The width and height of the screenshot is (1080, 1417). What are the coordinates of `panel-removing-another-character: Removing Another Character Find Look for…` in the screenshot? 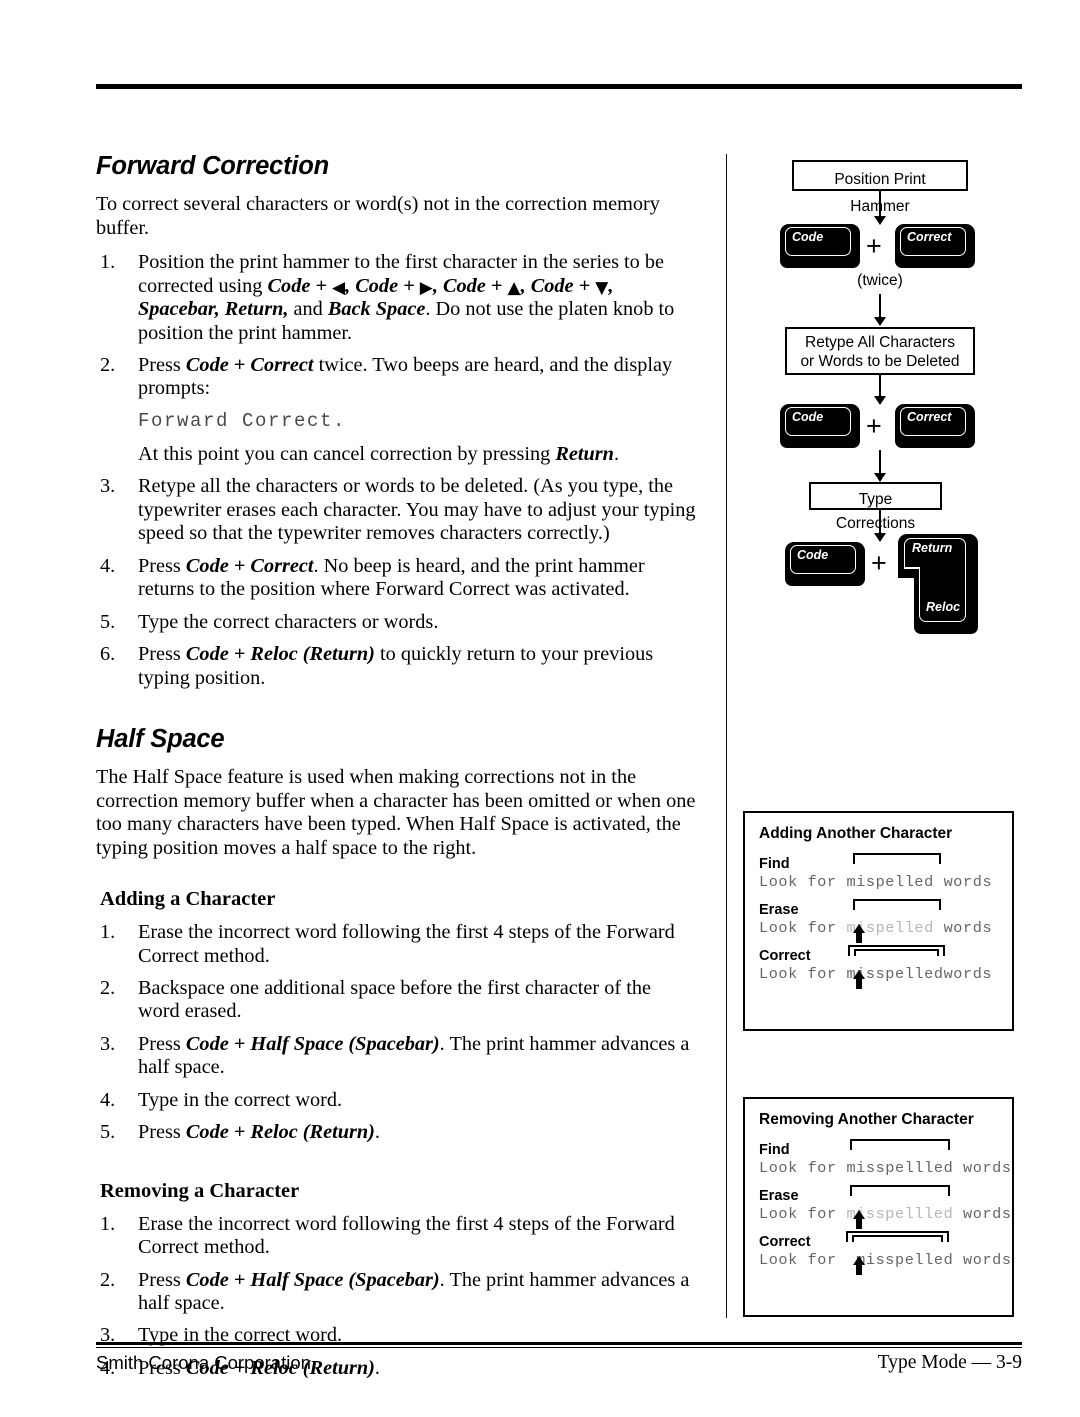 It's located at (878, 1207).